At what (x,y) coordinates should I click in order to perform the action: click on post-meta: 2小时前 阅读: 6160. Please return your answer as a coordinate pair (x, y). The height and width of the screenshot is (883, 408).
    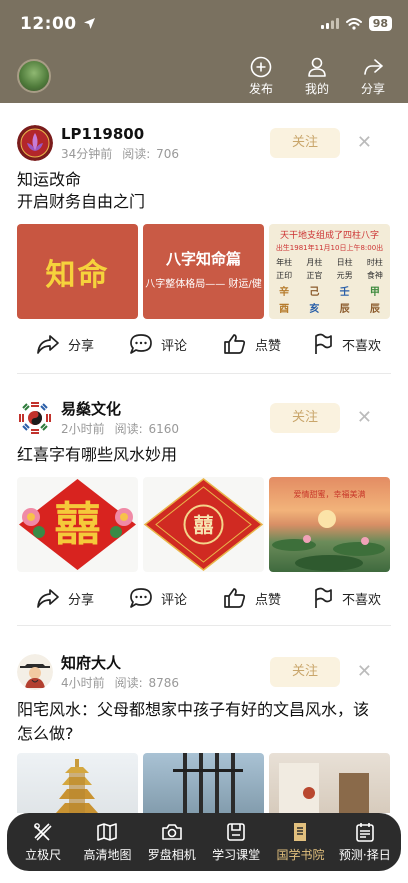
    Looking at the image, I should click on (120, 428).